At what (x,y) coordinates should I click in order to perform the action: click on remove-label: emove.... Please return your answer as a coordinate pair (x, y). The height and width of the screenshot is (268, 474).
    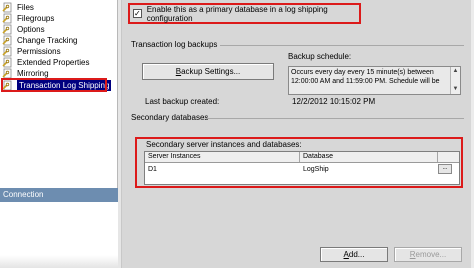
    Looking at the image, I should click on (431, 254).